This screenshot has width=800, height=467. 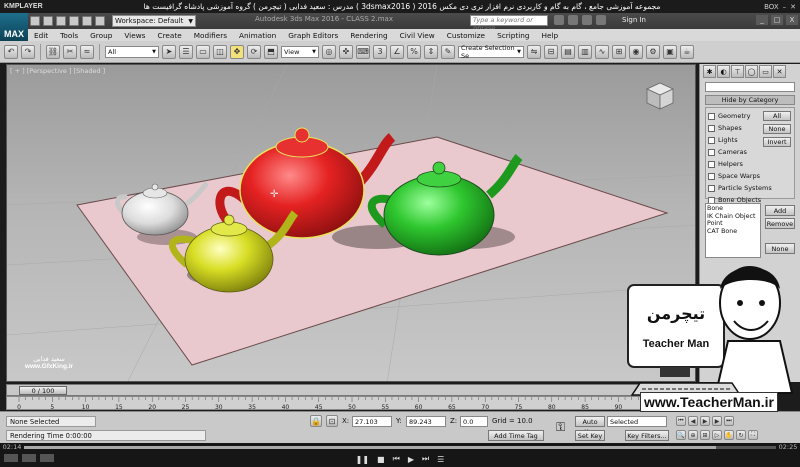 What do you see at coordinates (637, 421) in the screenshot?
I see `key-mode-dropdown: Selected` at bounding box center [637, 421].